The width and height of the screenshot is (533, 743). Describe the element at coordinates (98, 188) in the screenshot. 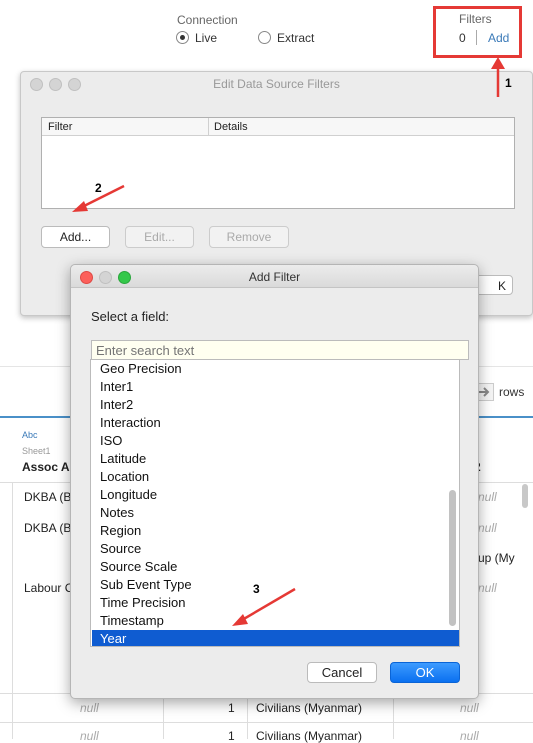

I see `annotation-label-2: 2` at that location.